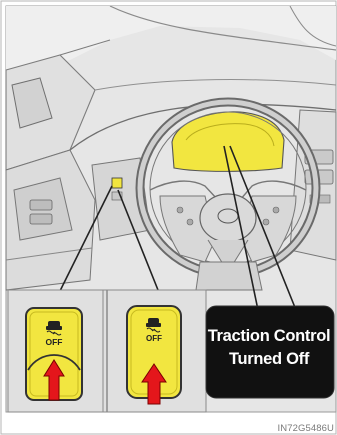  Describe the element at coordinates (305, 428) in the screenshot. I see `image-code: IN72G5486U` at that location.